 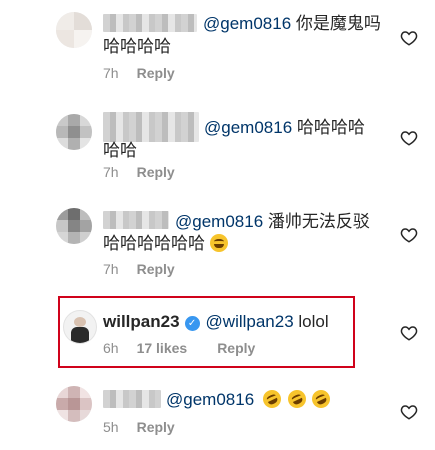 I want to click on face-with-tears-of-joy-icon, so click(x=218, y=243).